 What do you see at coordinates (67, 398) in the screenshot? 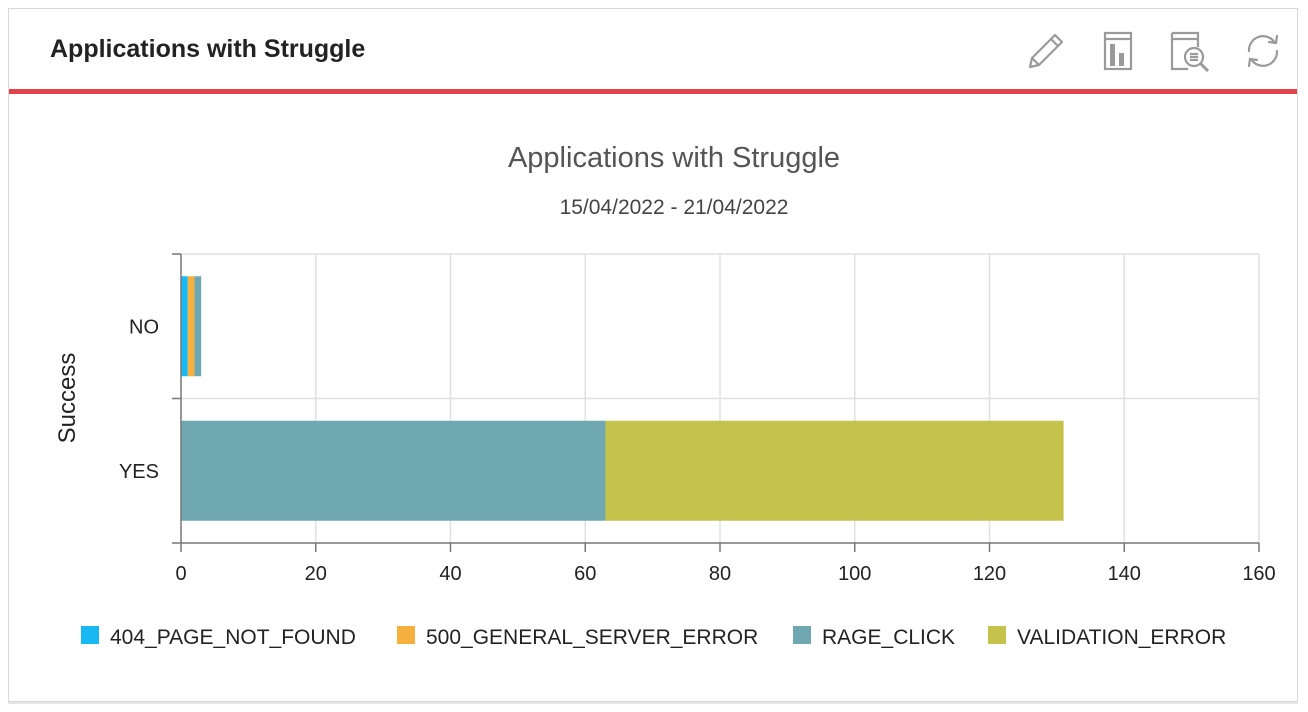
I see `y-axis-label: Success` at bounding box center [67, 398].